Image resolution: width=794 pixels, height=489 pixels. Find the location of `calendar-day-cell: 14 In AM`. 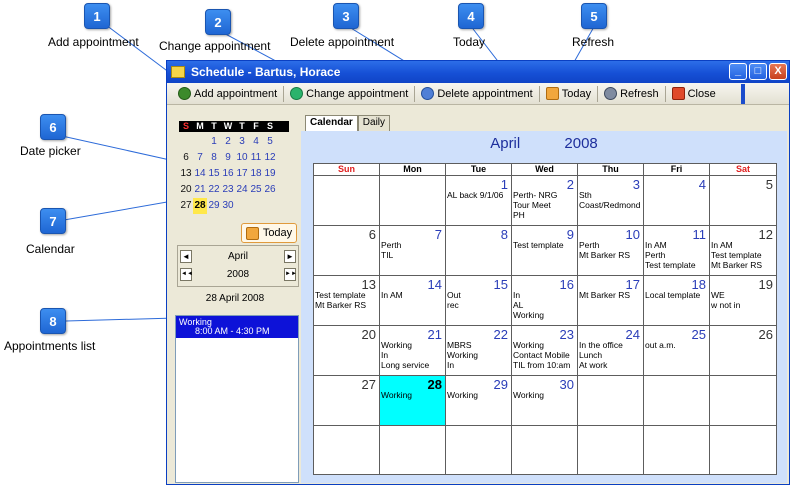

calendar-day-cell: 14 In AM is located at coordinates (413, 300).